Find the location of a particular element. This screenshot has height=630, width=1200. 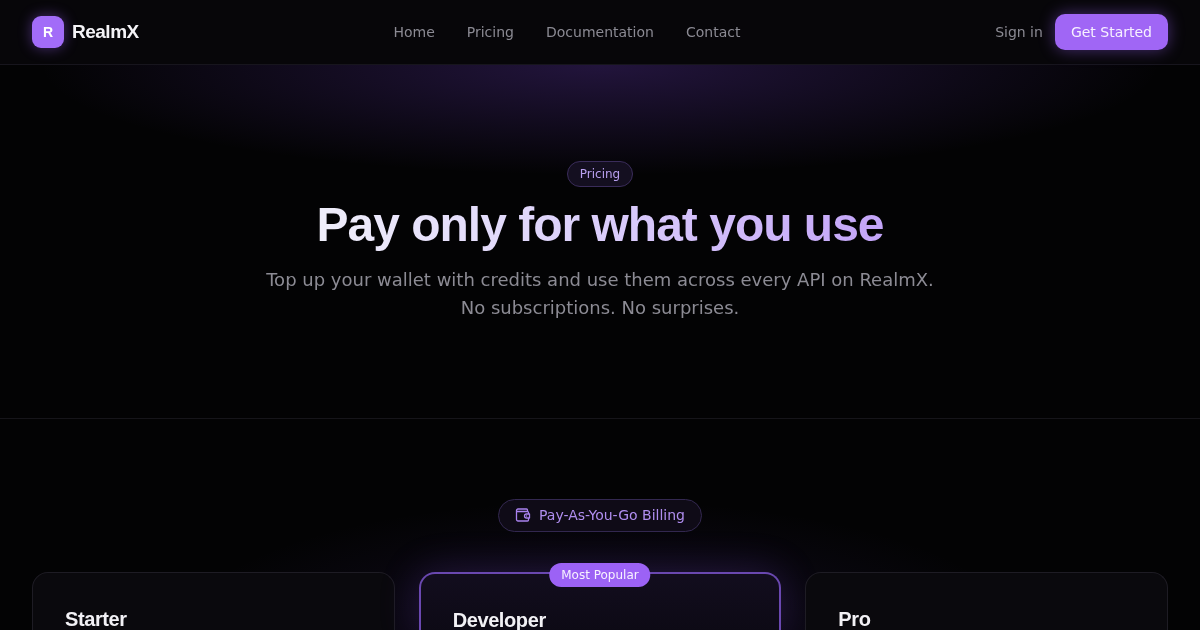

nav-link: Pricing is located at coordinates (490, 32).